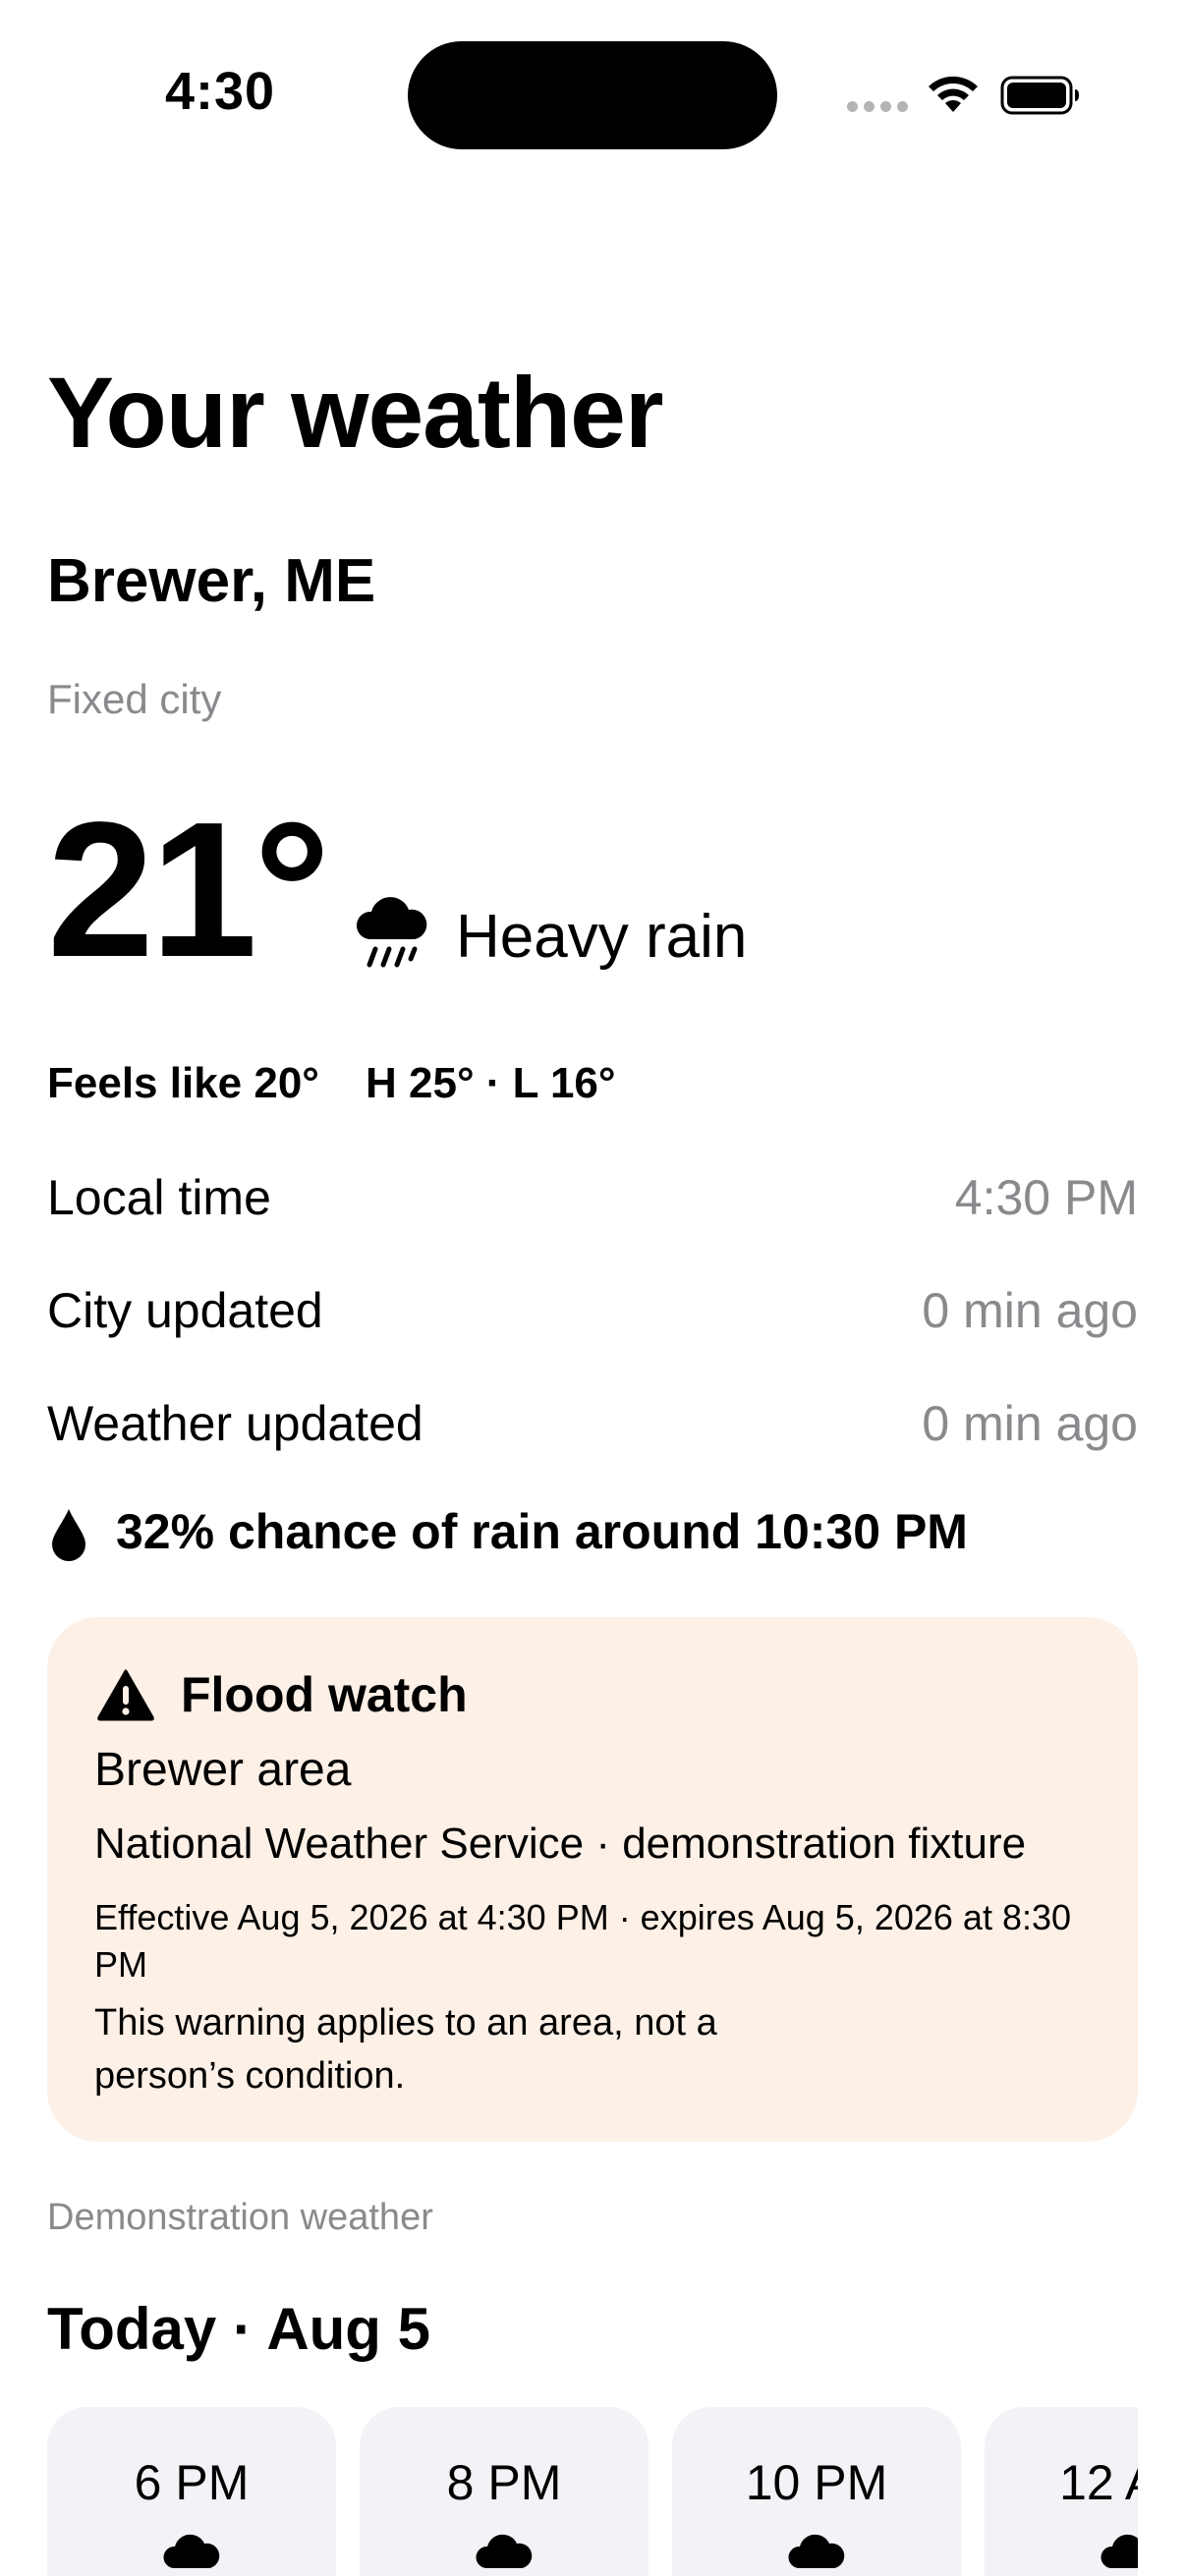 This screenshot has height=2576, width=1185. I want to click on hourly-forecast-scroller: 6 PM 8 PM 10 PM 12 AM, so click(592, 2491).